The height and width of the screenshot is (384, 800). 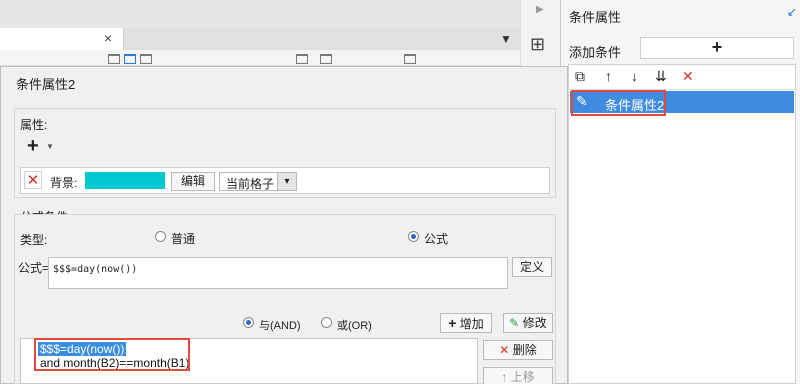 What do you see at coordinates (112, 354) in the screenshot?
I see `condition-list-highlight` at bounding box center [112, 354].